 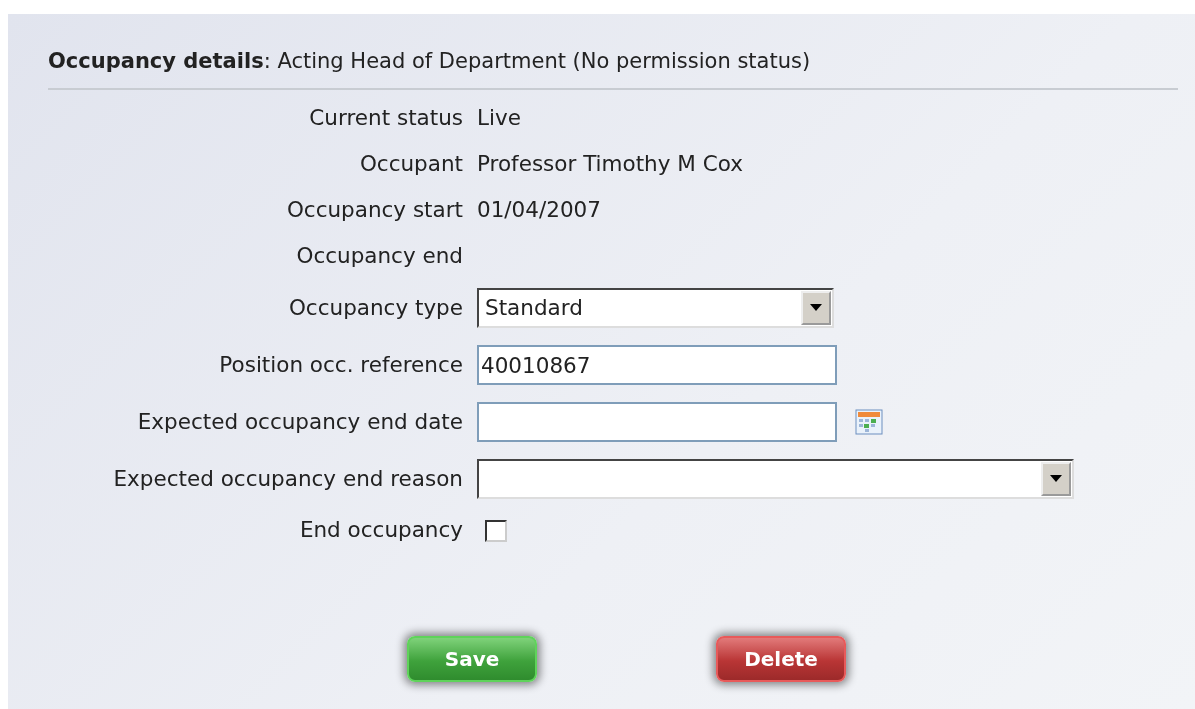 I want to click on section-title: Occupancy details: Acting Head of Department (No permission status), so click(x=429, y=61).